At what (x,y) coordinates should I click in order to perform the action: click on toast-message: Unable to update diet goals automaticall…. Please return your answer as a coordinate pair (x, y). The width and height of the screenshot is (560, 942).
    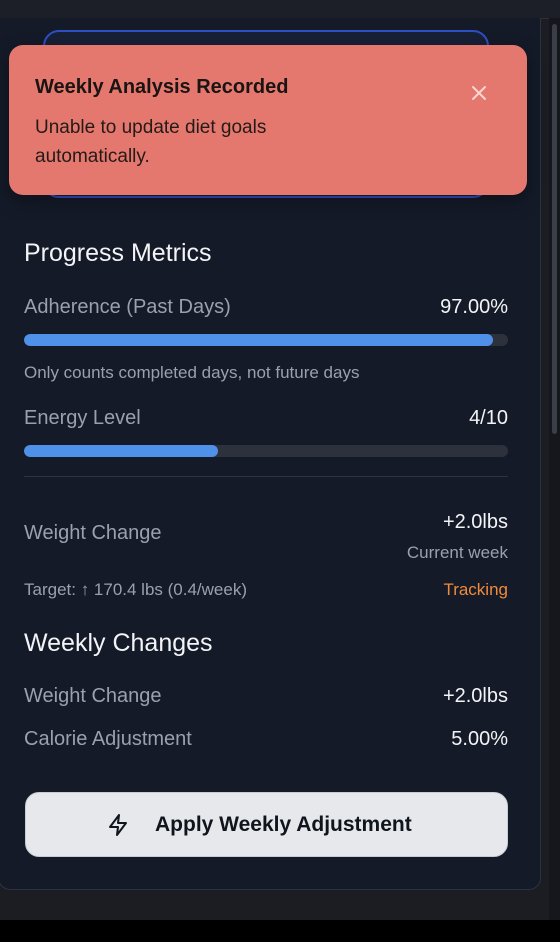
    Looking at the image, I should click on (151, 142).